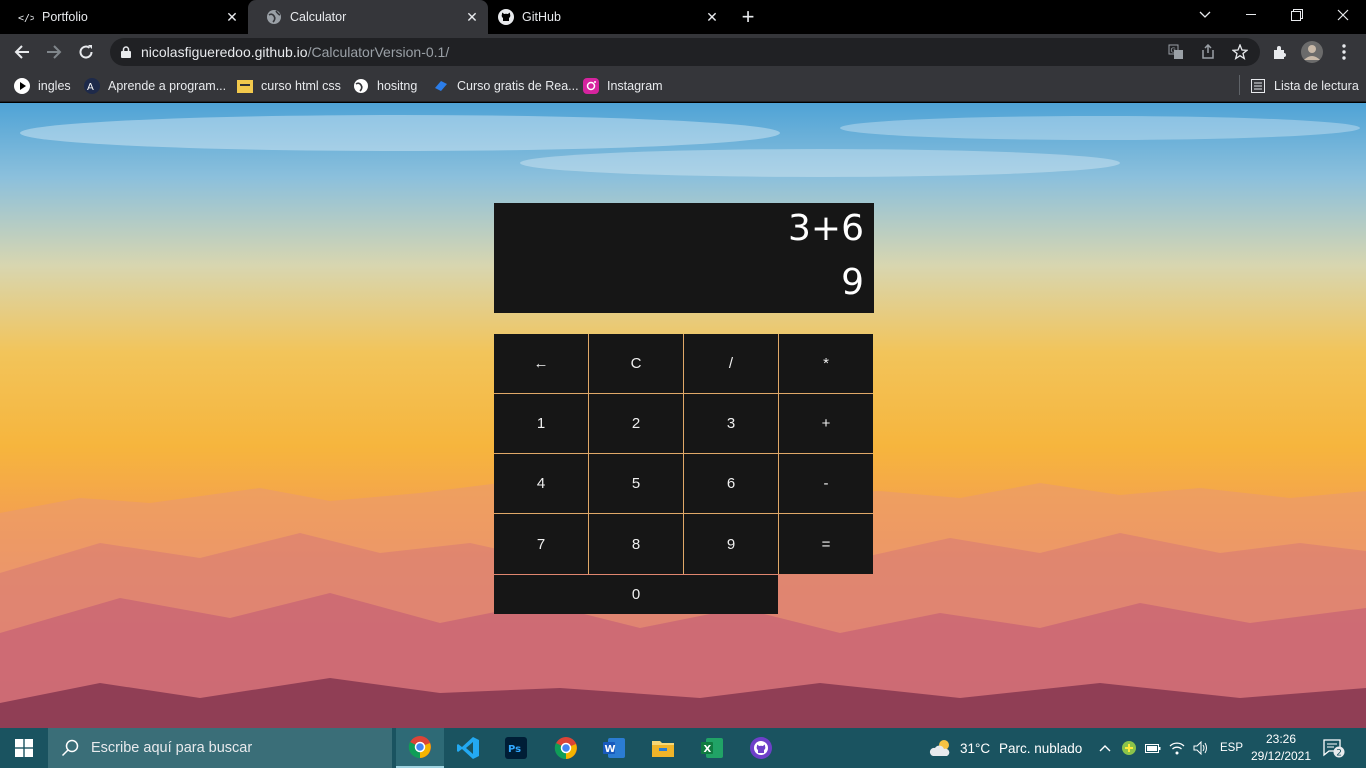 This screenshot has height=768, width=1366. I want to click on bookmark-ingles: ingles, so click(42, 86).